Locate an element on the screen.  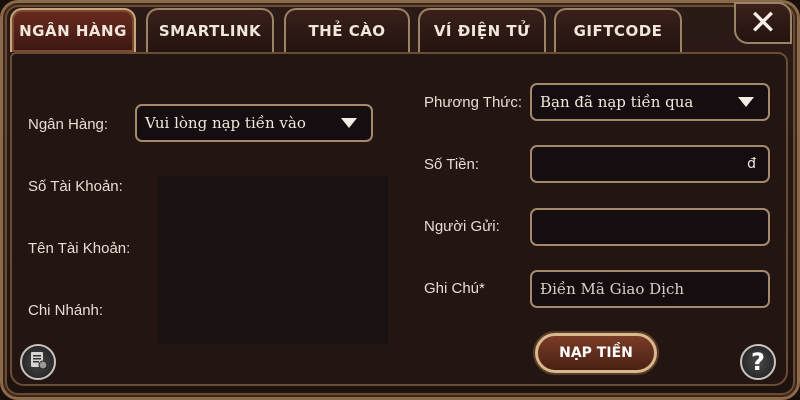
amount-label: Số Tiền: is located at coordinates (452, 164).